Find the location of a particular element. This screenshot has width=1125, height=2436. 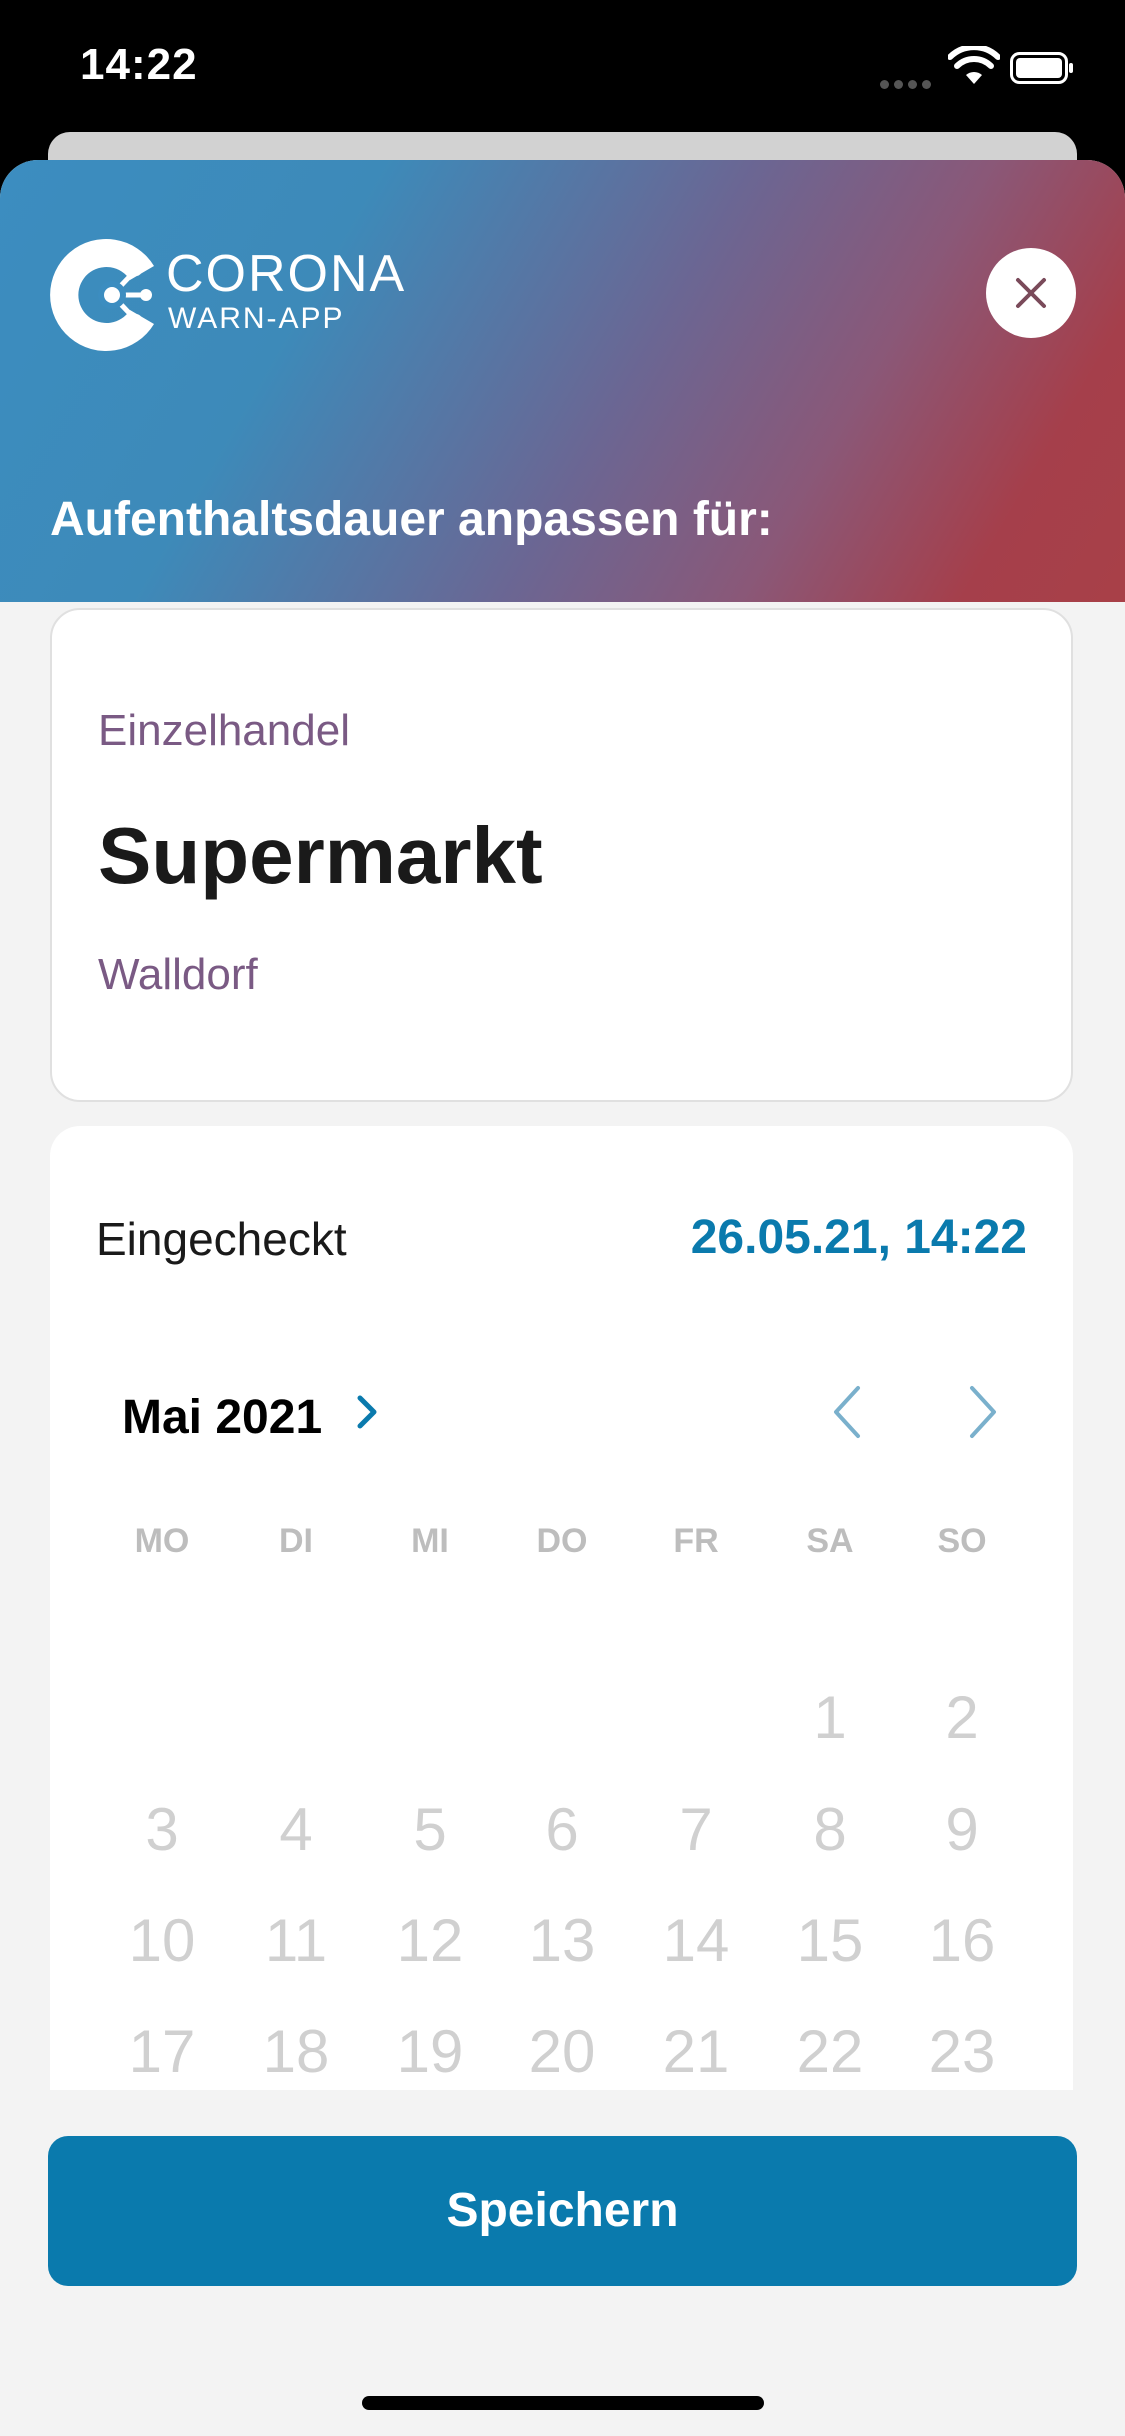

next-month-icon is located at coordinates (982, 1412).